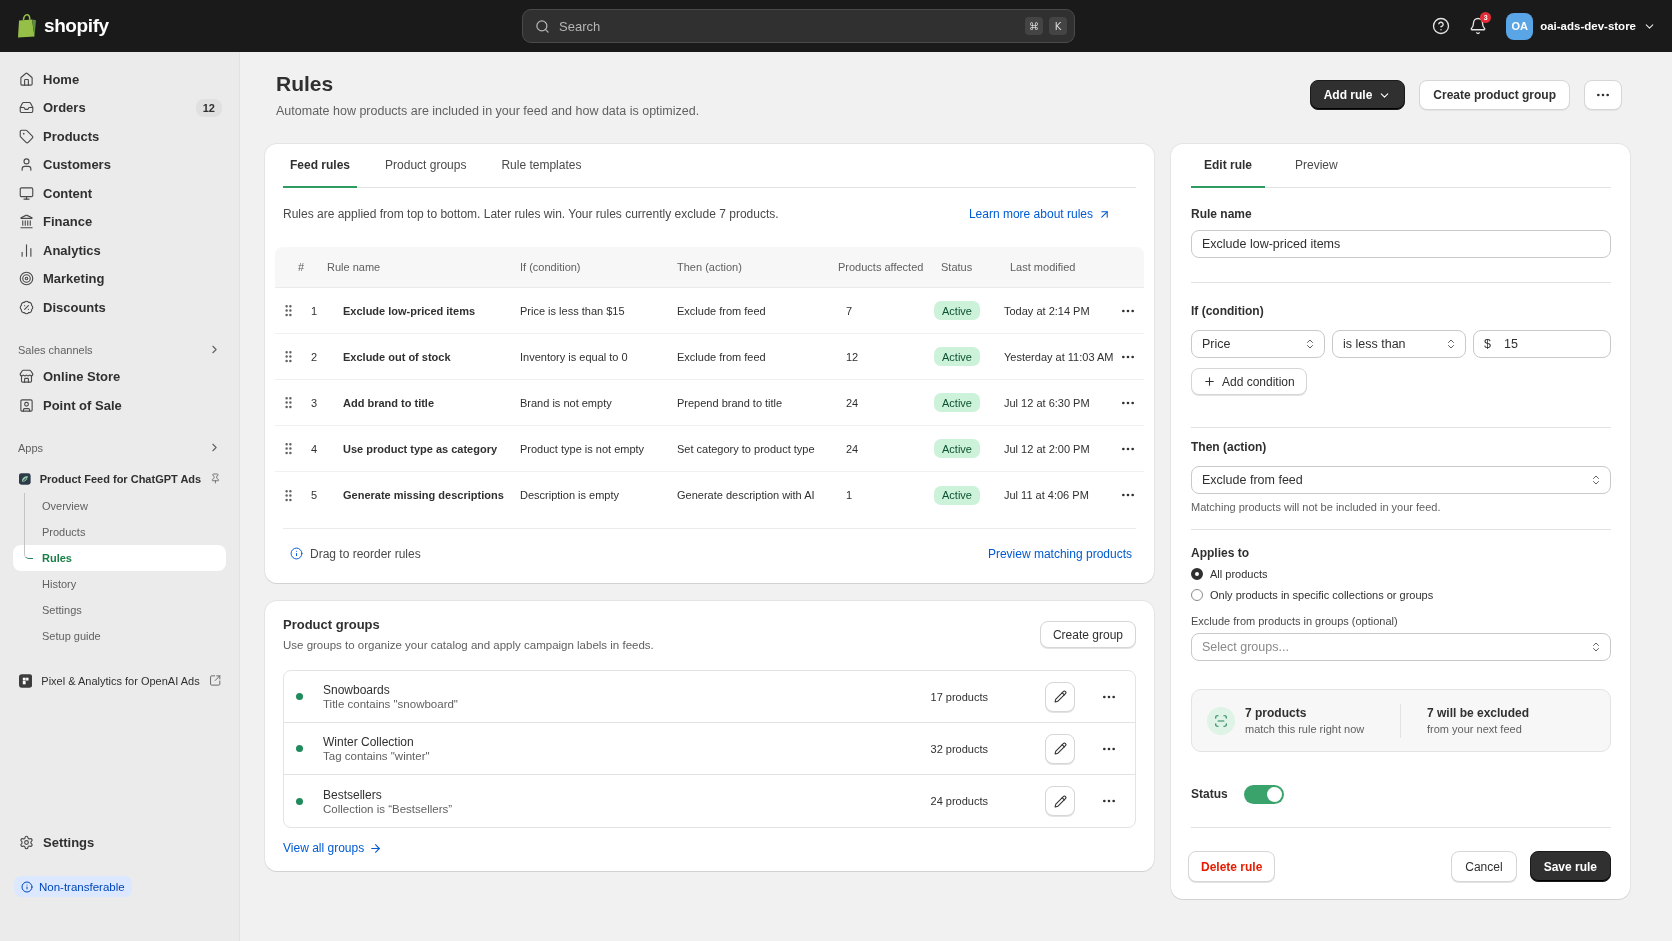 This screenshot has width=1672, height=941. Describe the element at coordinates (352, 794) in the screenshot. I see `group-name: Bestsellers` at that location.